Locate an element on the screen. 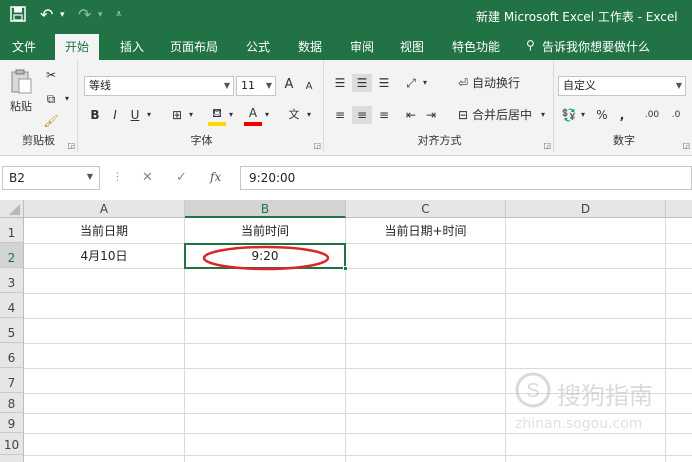  alignment-launcher-icon: ◲ is located at coordinates (547, 145).